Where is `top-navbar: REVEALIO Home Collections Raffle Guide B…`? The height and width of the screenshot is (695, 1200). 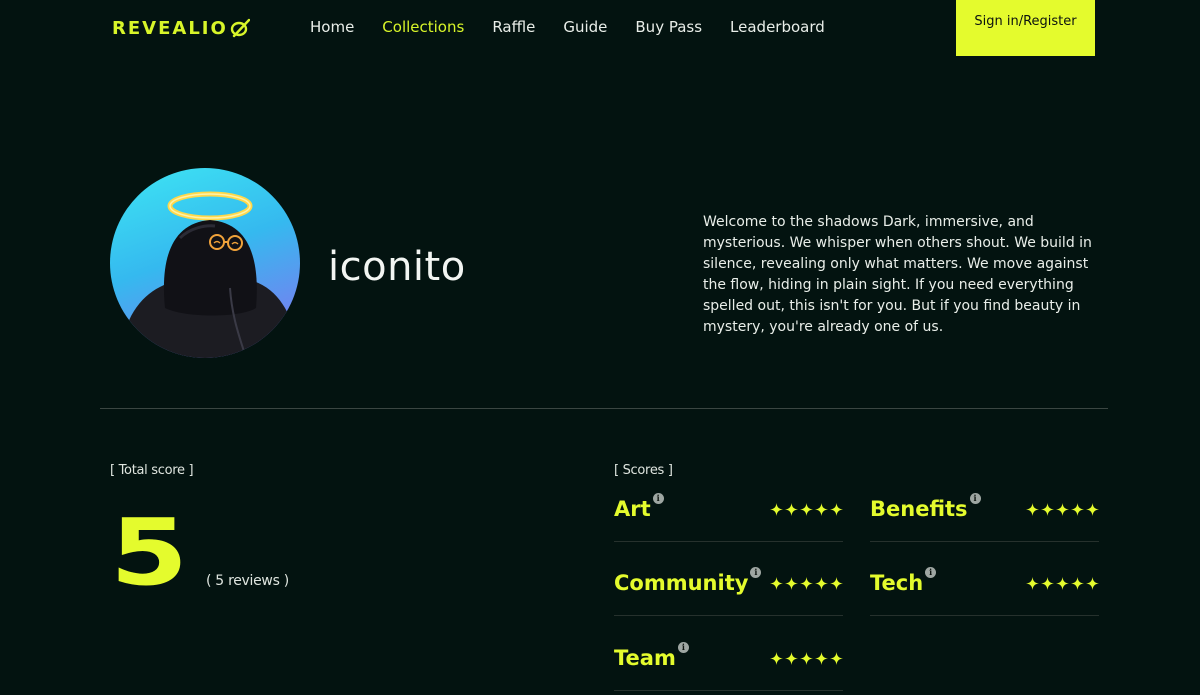
top-navbar: REVEALIO Home Collections Raffle Guide B… is located at coordinates (600, 29).